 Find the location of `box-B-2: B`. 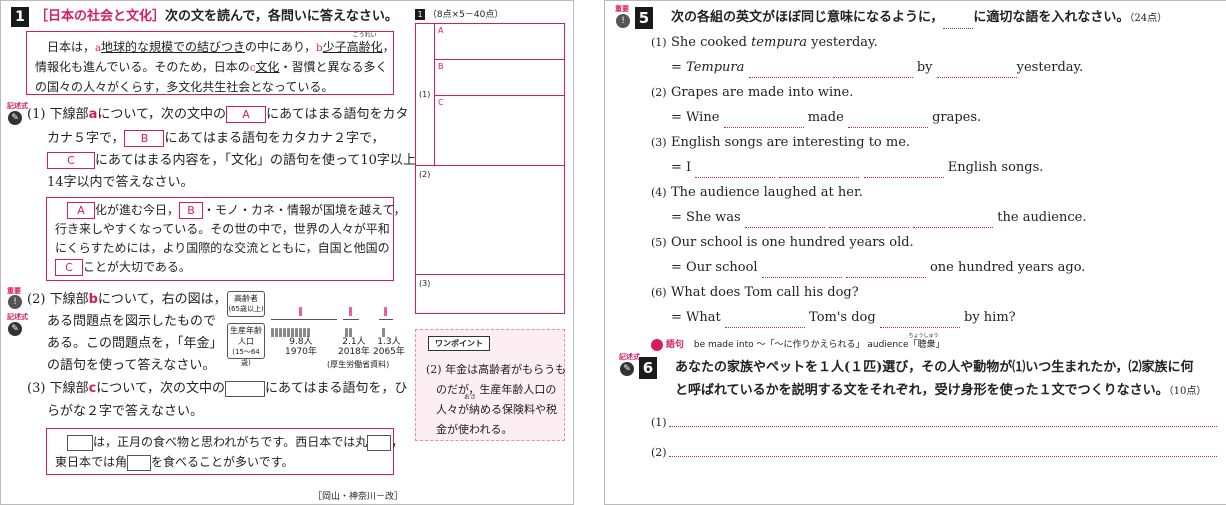

box-B-2: B is located at coordinates (191, 210).